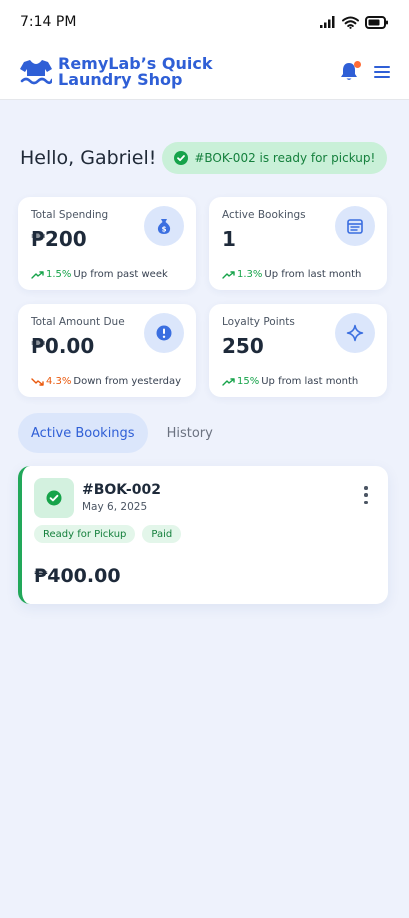 Image resolution: width=409 pixels, height=918 pixels. What do you see at coordinates (382, 72) in the screenshot?
I see `menu-icon` at bounding box center [382, 72].